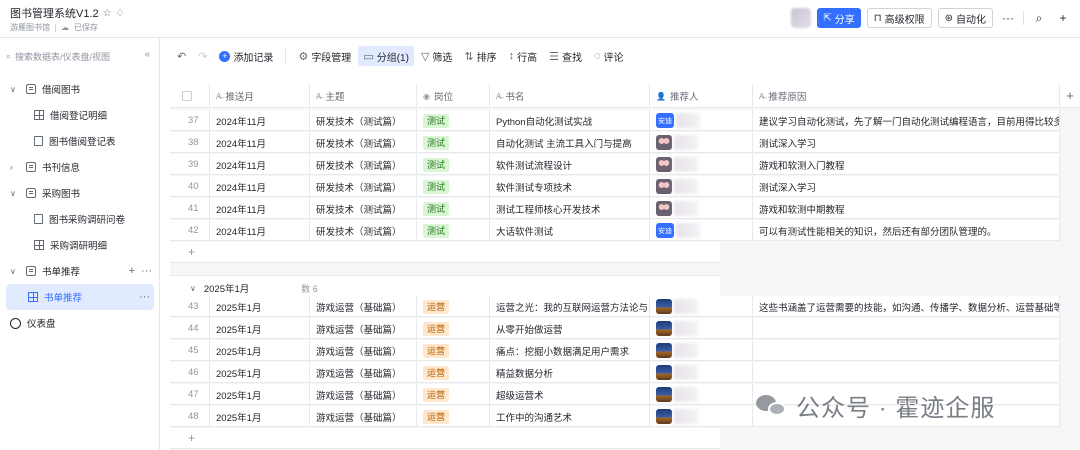  Describe the element at coordinates (80, 167) in the screenshot. I see `sidebar-item-book-info: › 书刊信息` at that location.